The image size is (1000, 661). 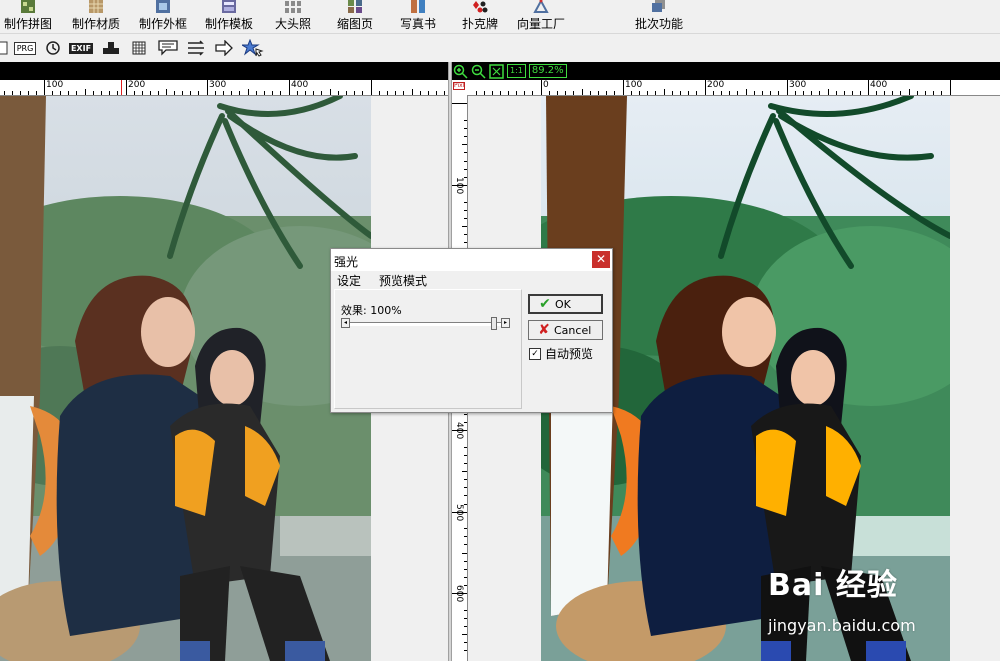 I want to click on menu-label: 制作模板, so click(x=229, y=24).